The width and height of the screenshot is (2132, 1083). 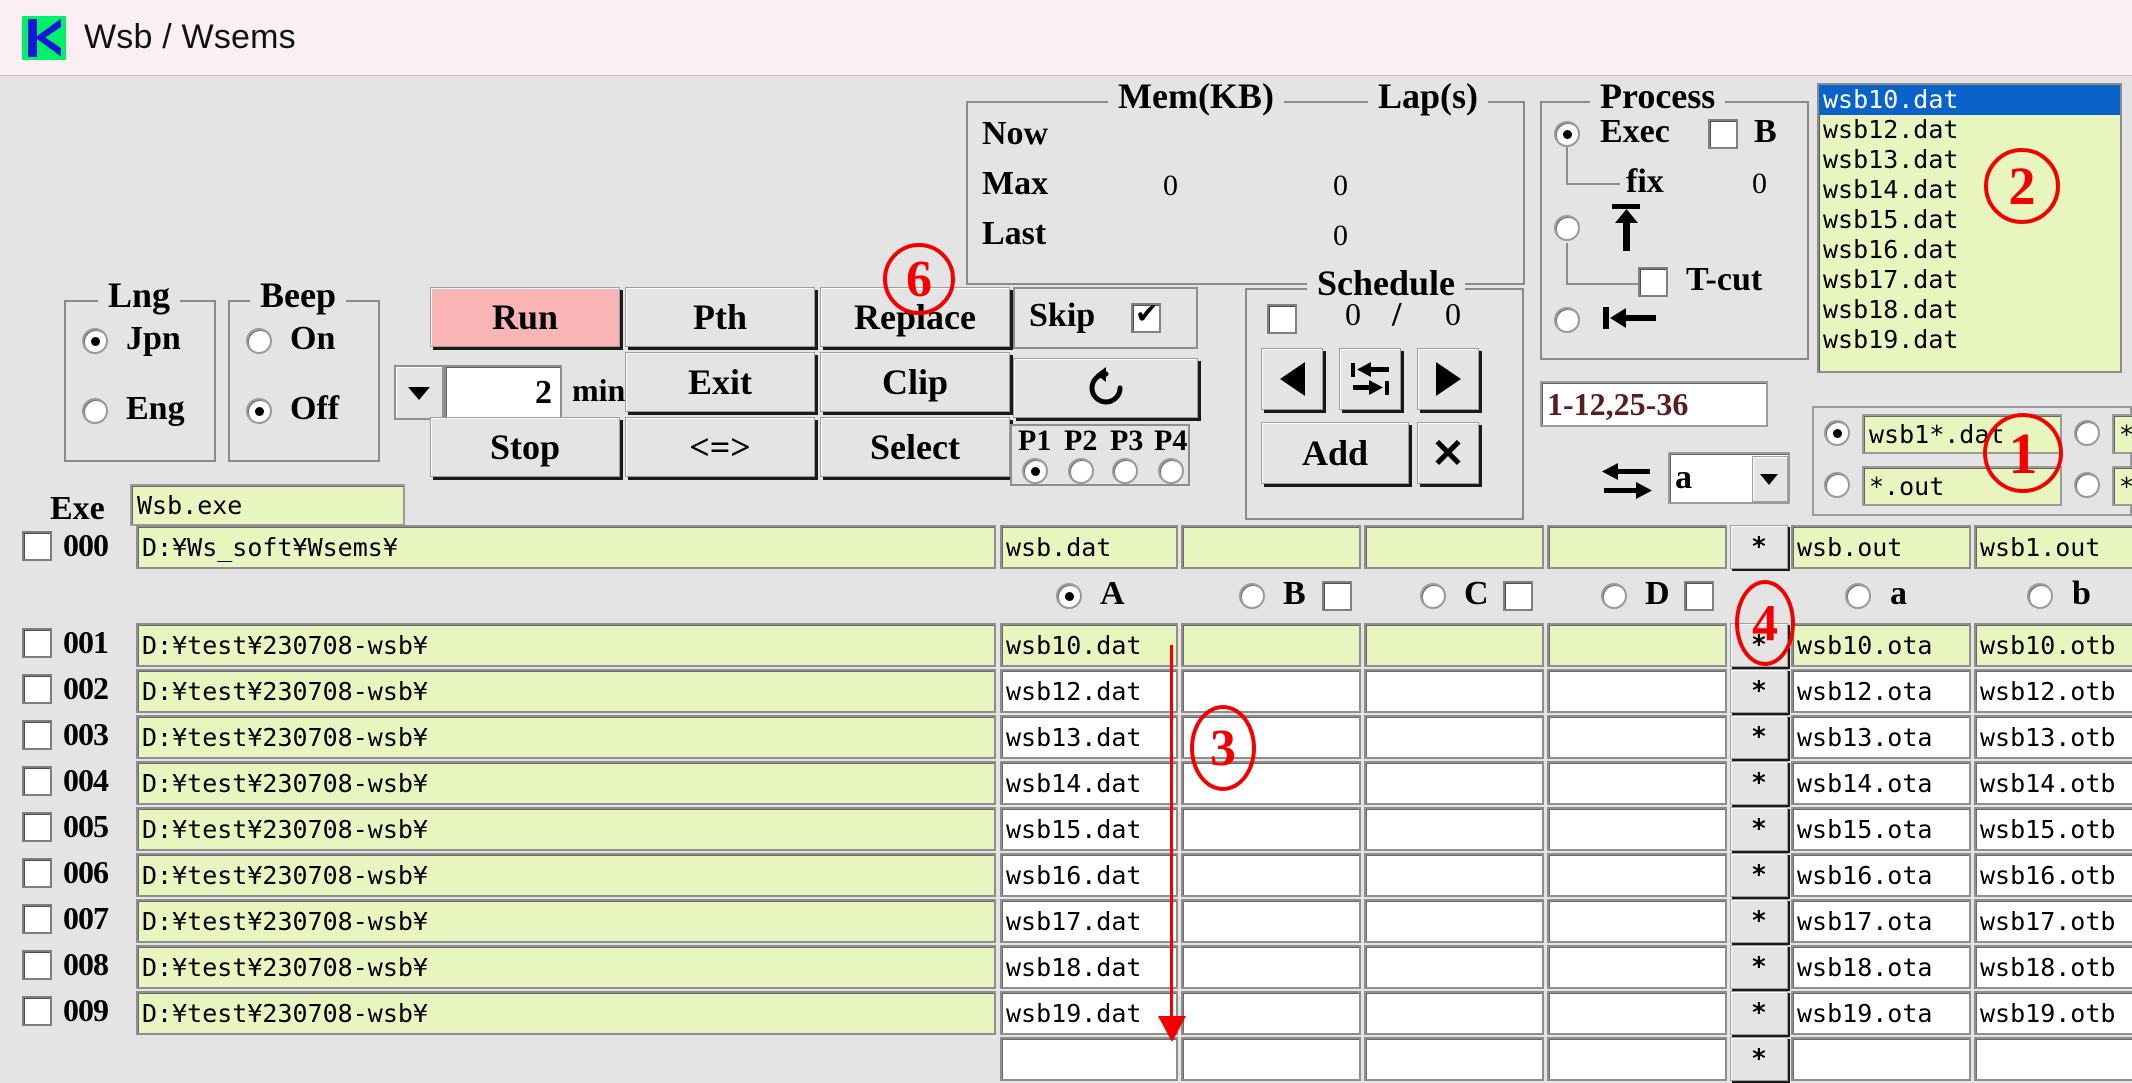 What do you see at coordinates (2053, 1013) in the screenshot?
I see `row-out-b: wsb19.otb` at bounding box center [2053, 1013].